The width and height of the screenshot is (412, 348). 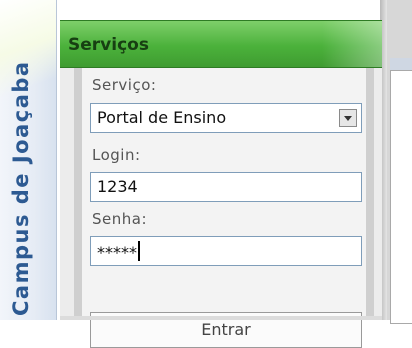 I want to click on right-panel-header, so click(x=401, y=64).